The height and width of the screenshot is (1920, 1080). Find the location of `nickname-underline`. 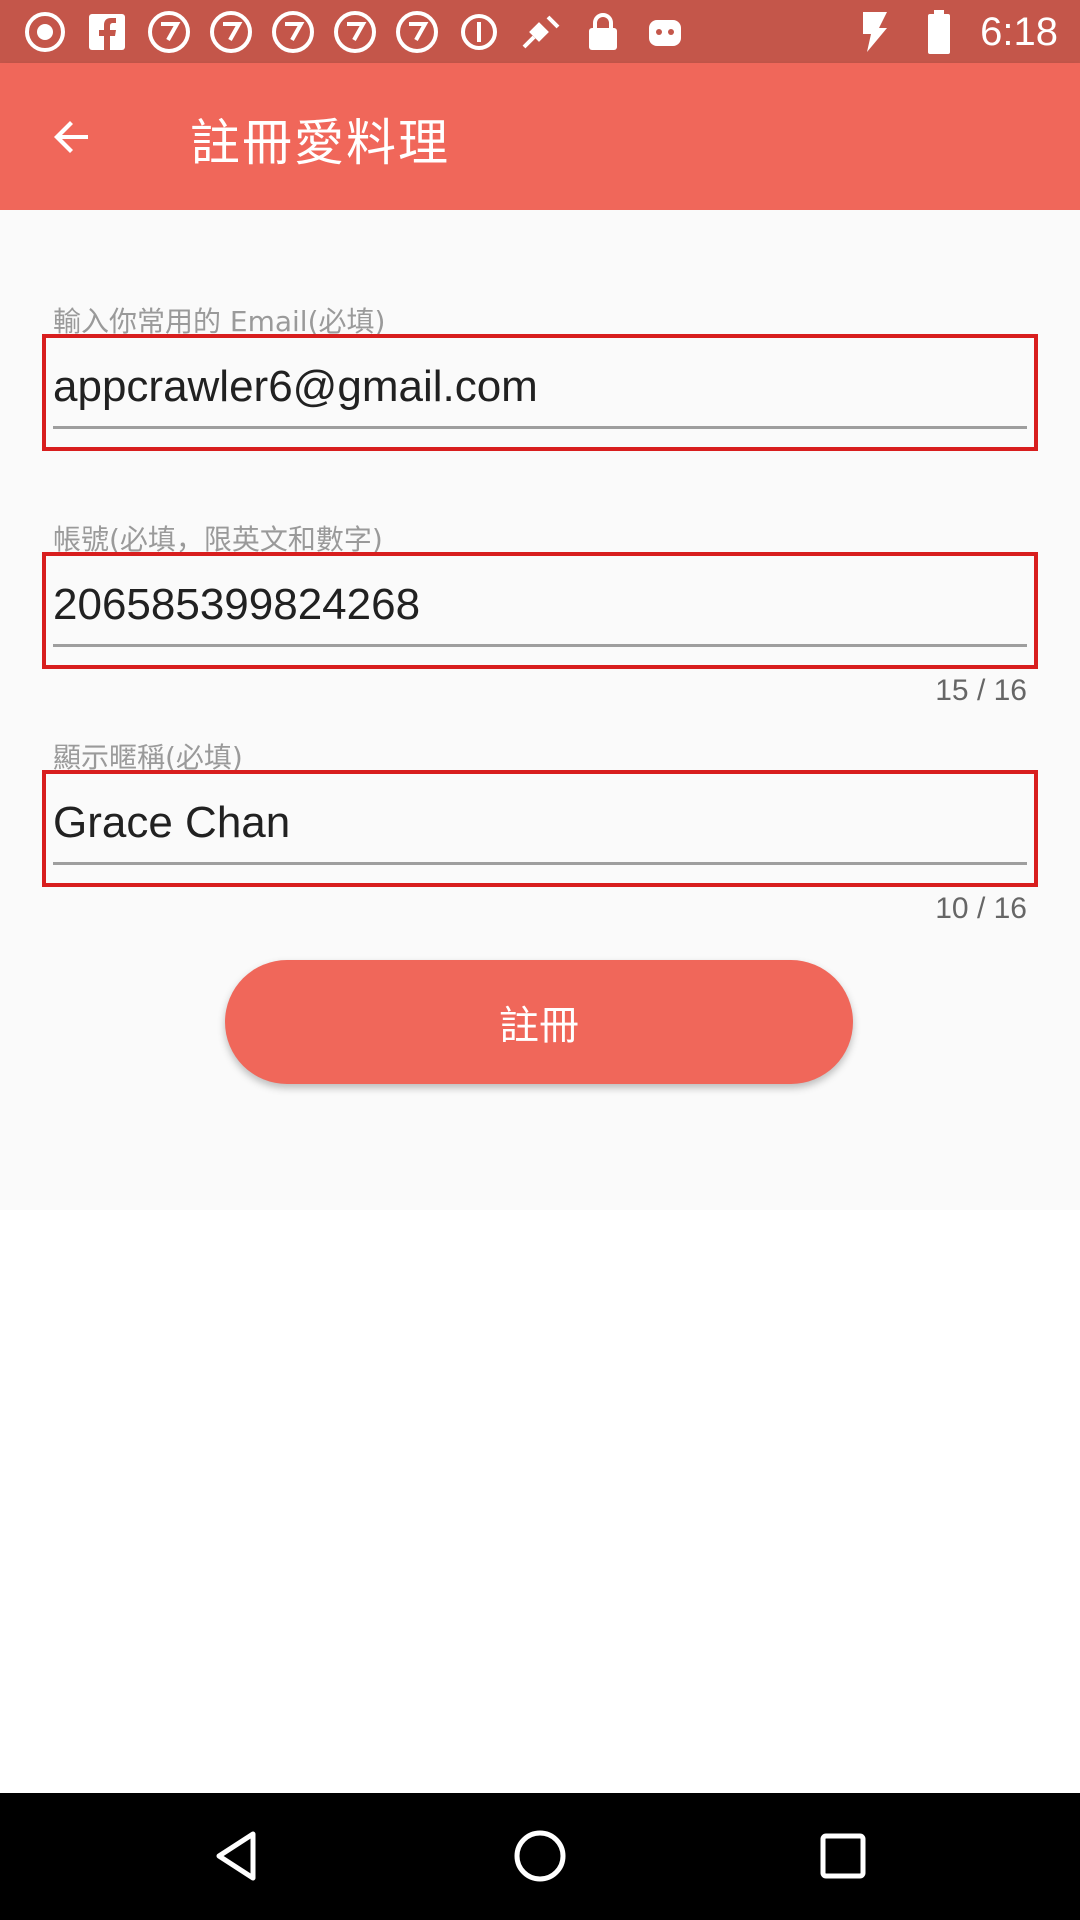

nickname-underline is located at coordinates (540, 863).